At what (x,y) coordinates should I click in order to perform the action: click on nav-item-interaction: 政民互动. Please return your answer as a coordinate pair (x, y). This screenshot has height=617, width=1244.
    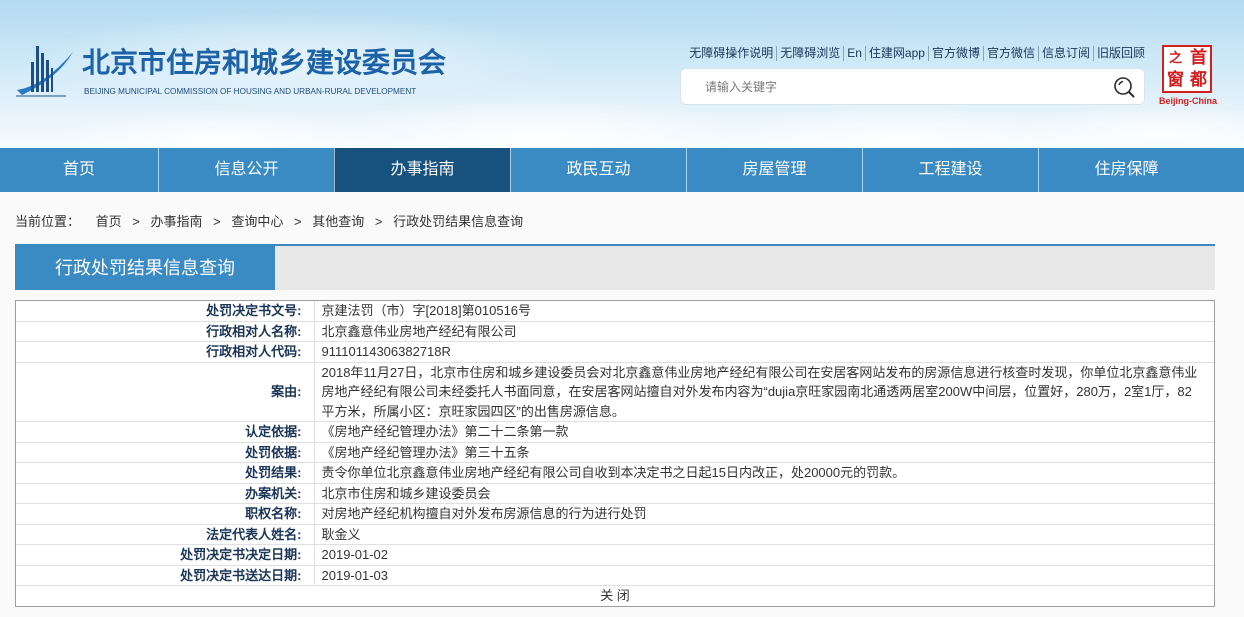
    Looking at the image, I should click on (598, 170).